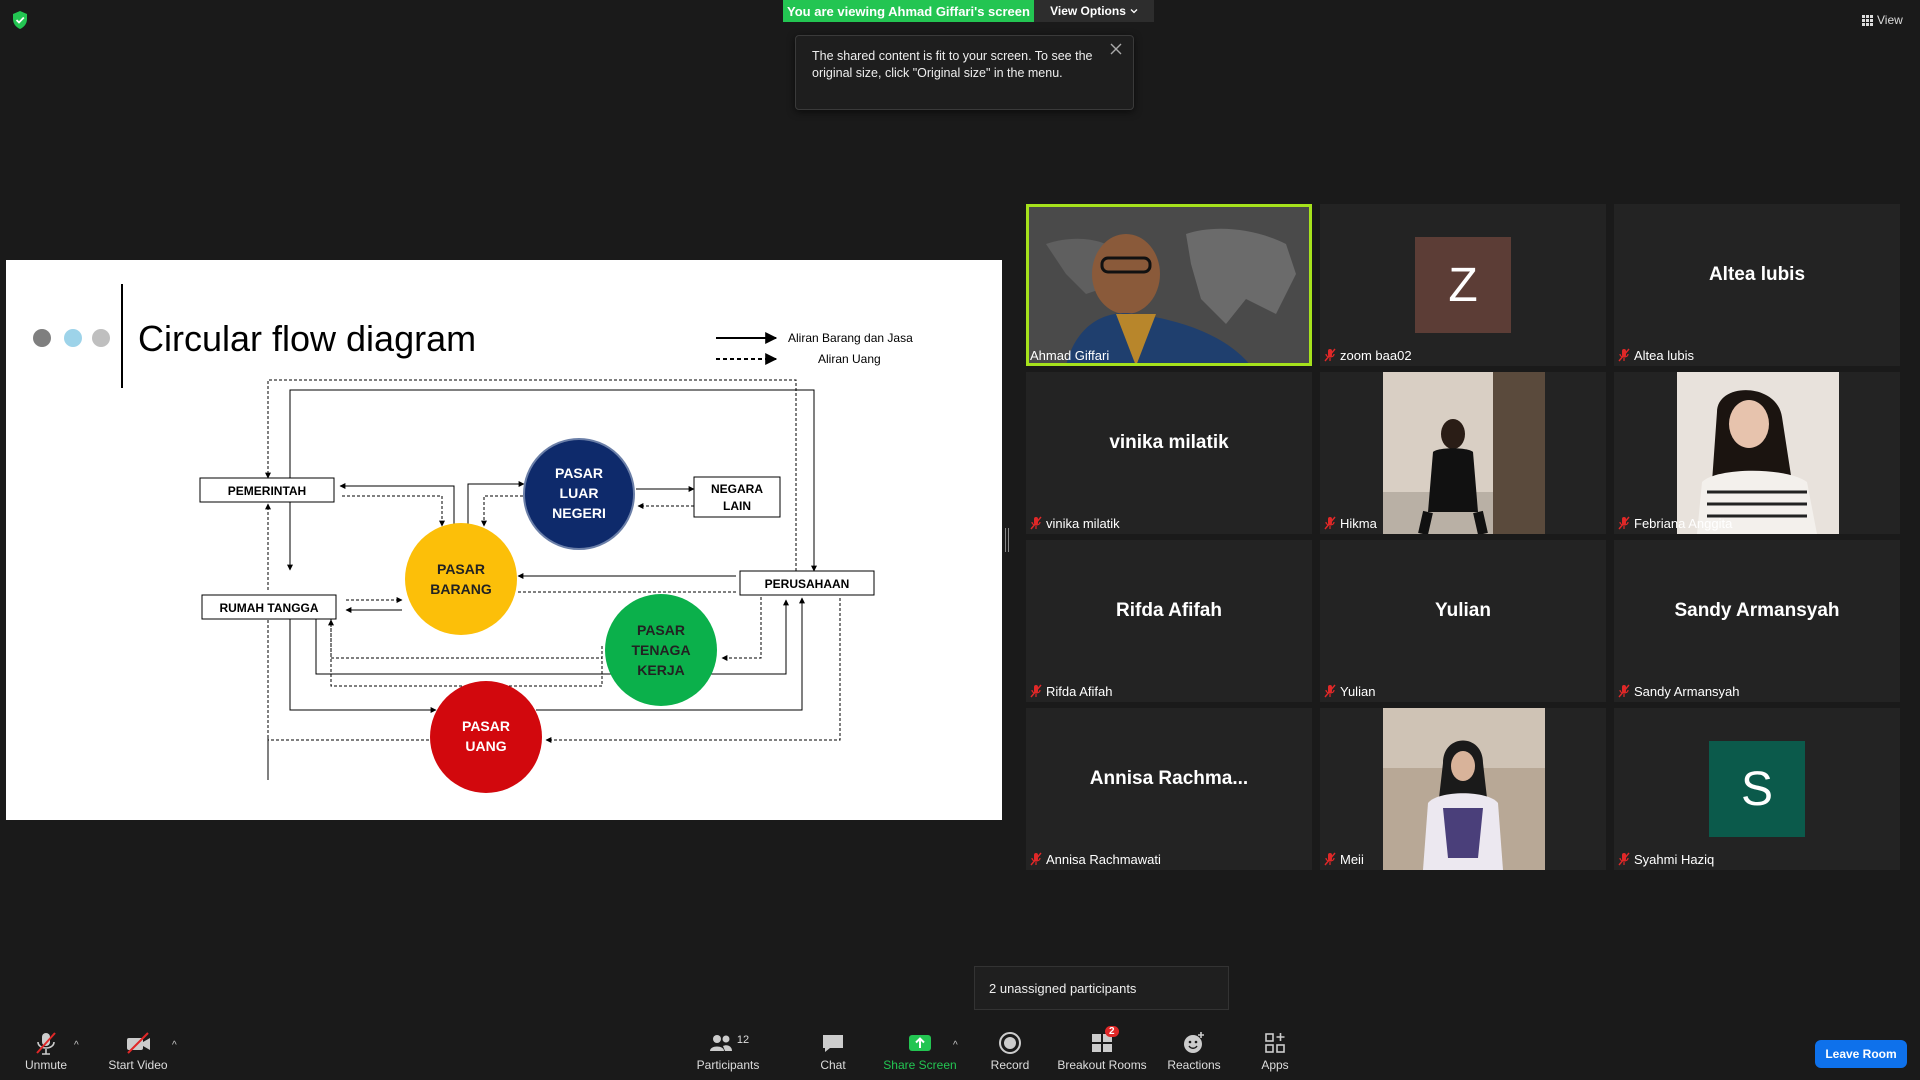  I want to click on participant-tile: S Syahmi Haziq, so click(1757, 789).